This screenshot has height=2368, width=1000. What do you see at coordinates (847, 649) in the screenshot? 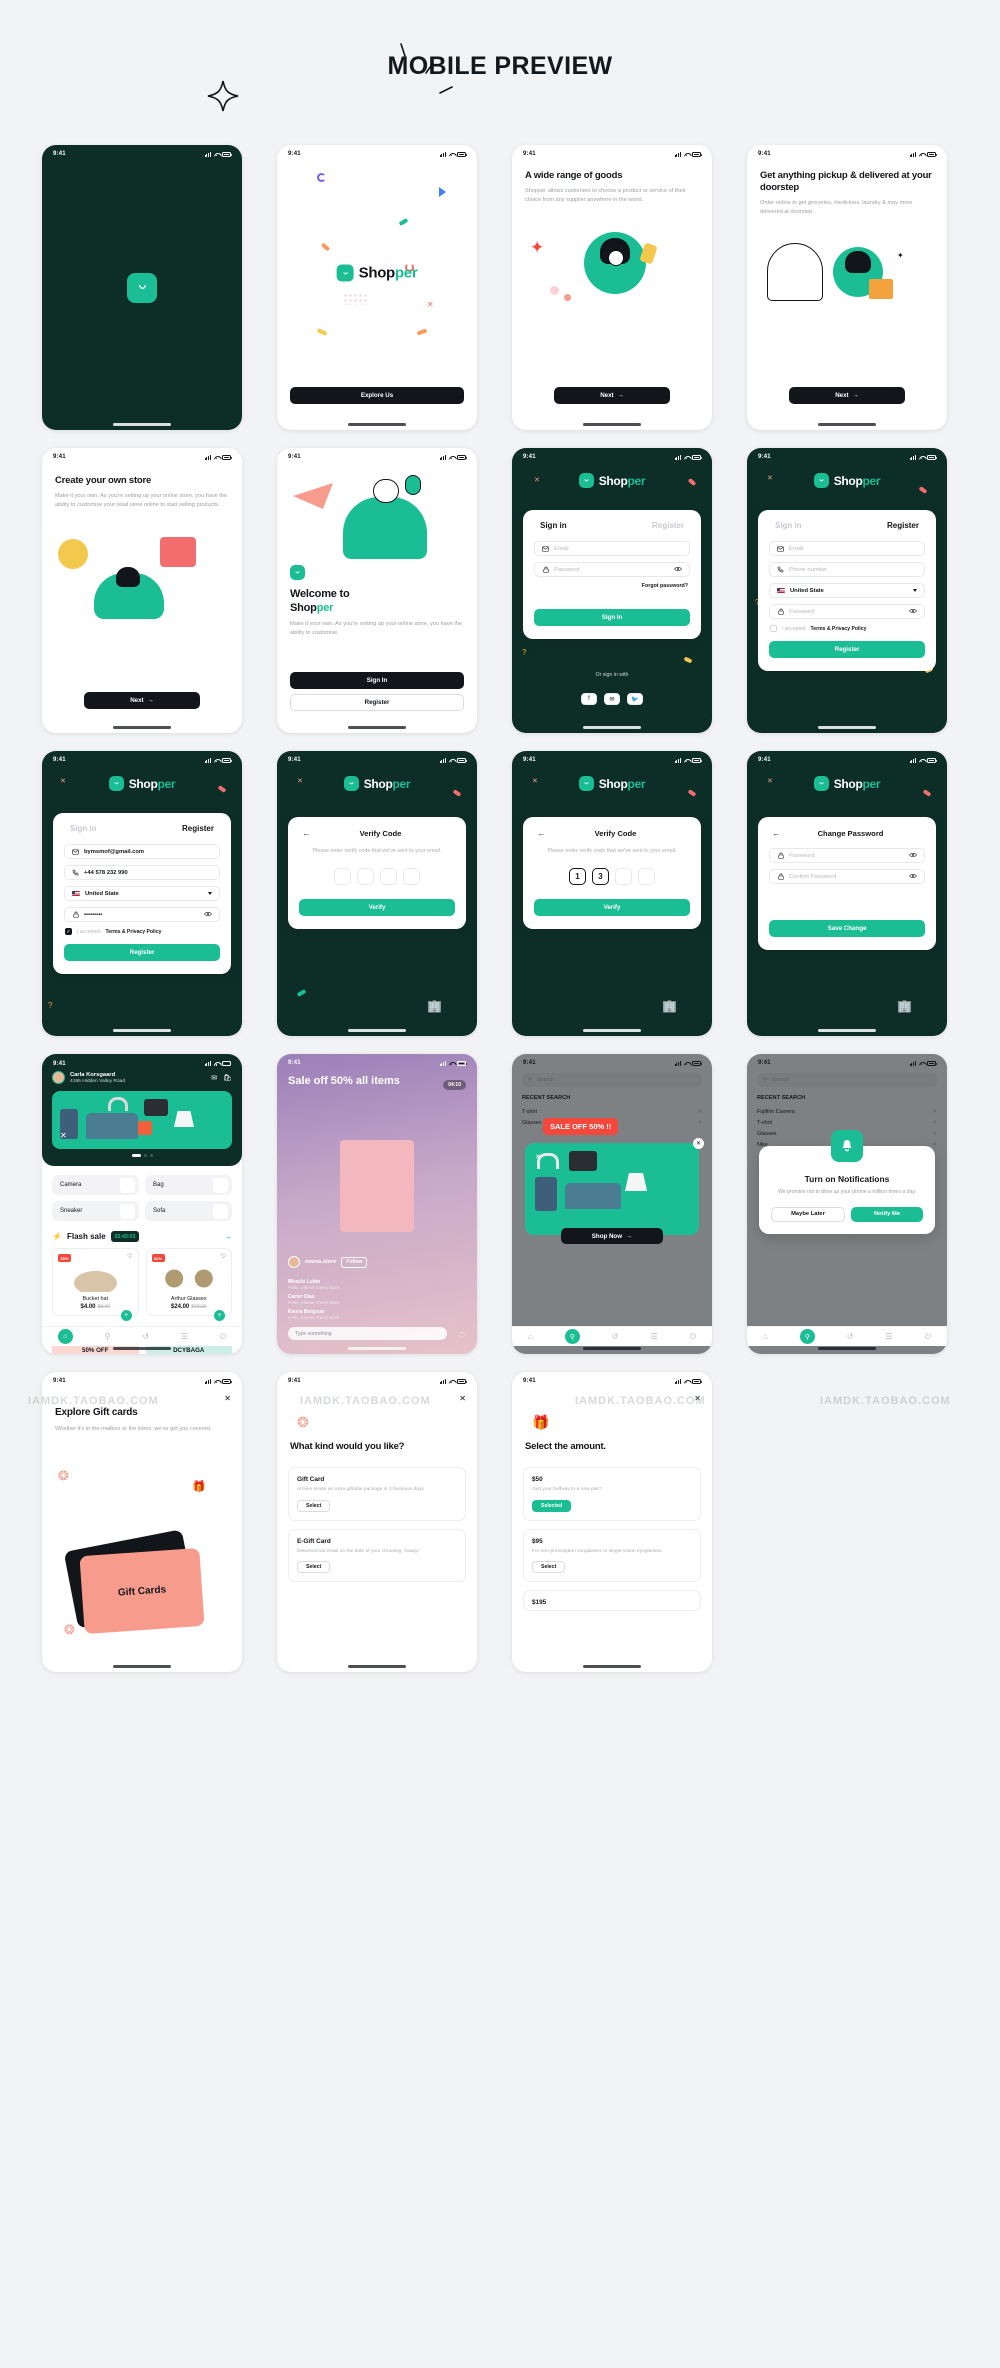
I see `register-submit-button: Register` at bounding box center [847, 649].